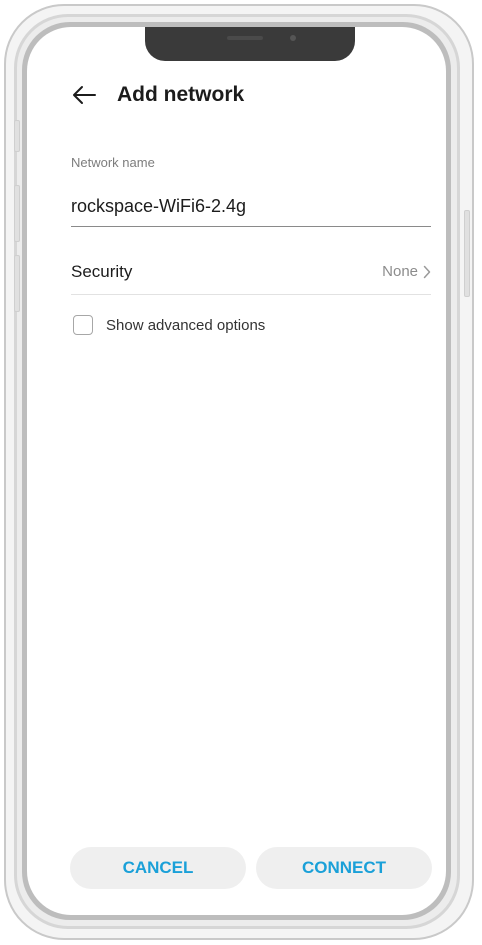 The height and width of the screenshot is (945, 482). Describe the element at coordinates (344, 868) in the screenshot. I see `connect-button: CONNECT` at that location.